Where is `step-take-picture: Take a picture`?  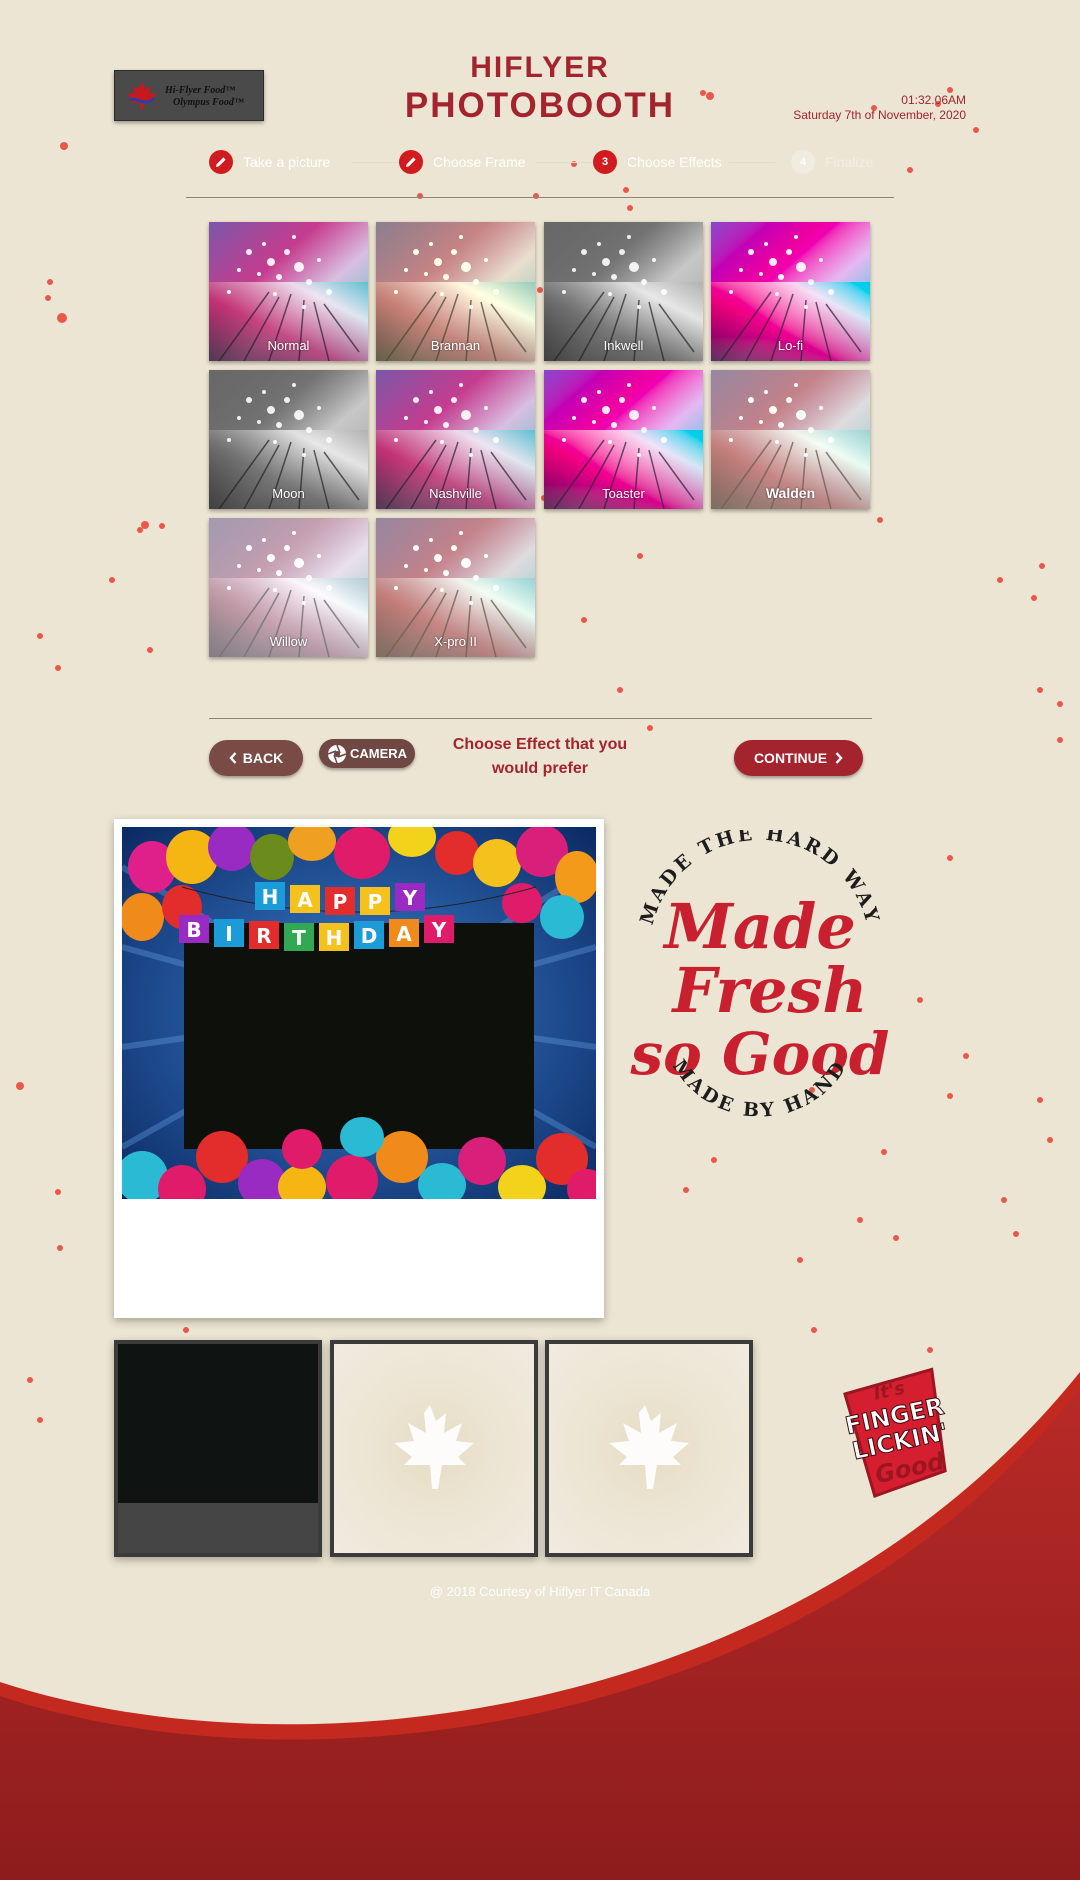
step-take-picture: Take a picture is located at coordinates (269, 162).